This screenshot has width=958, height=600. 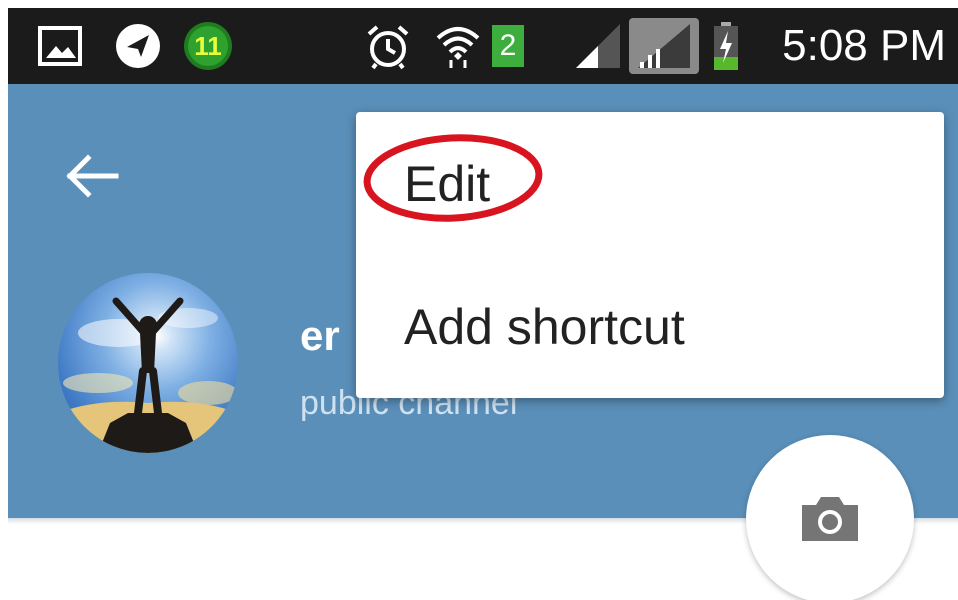 I want to click on arrow-left-icon, so click(x=92, y=176).